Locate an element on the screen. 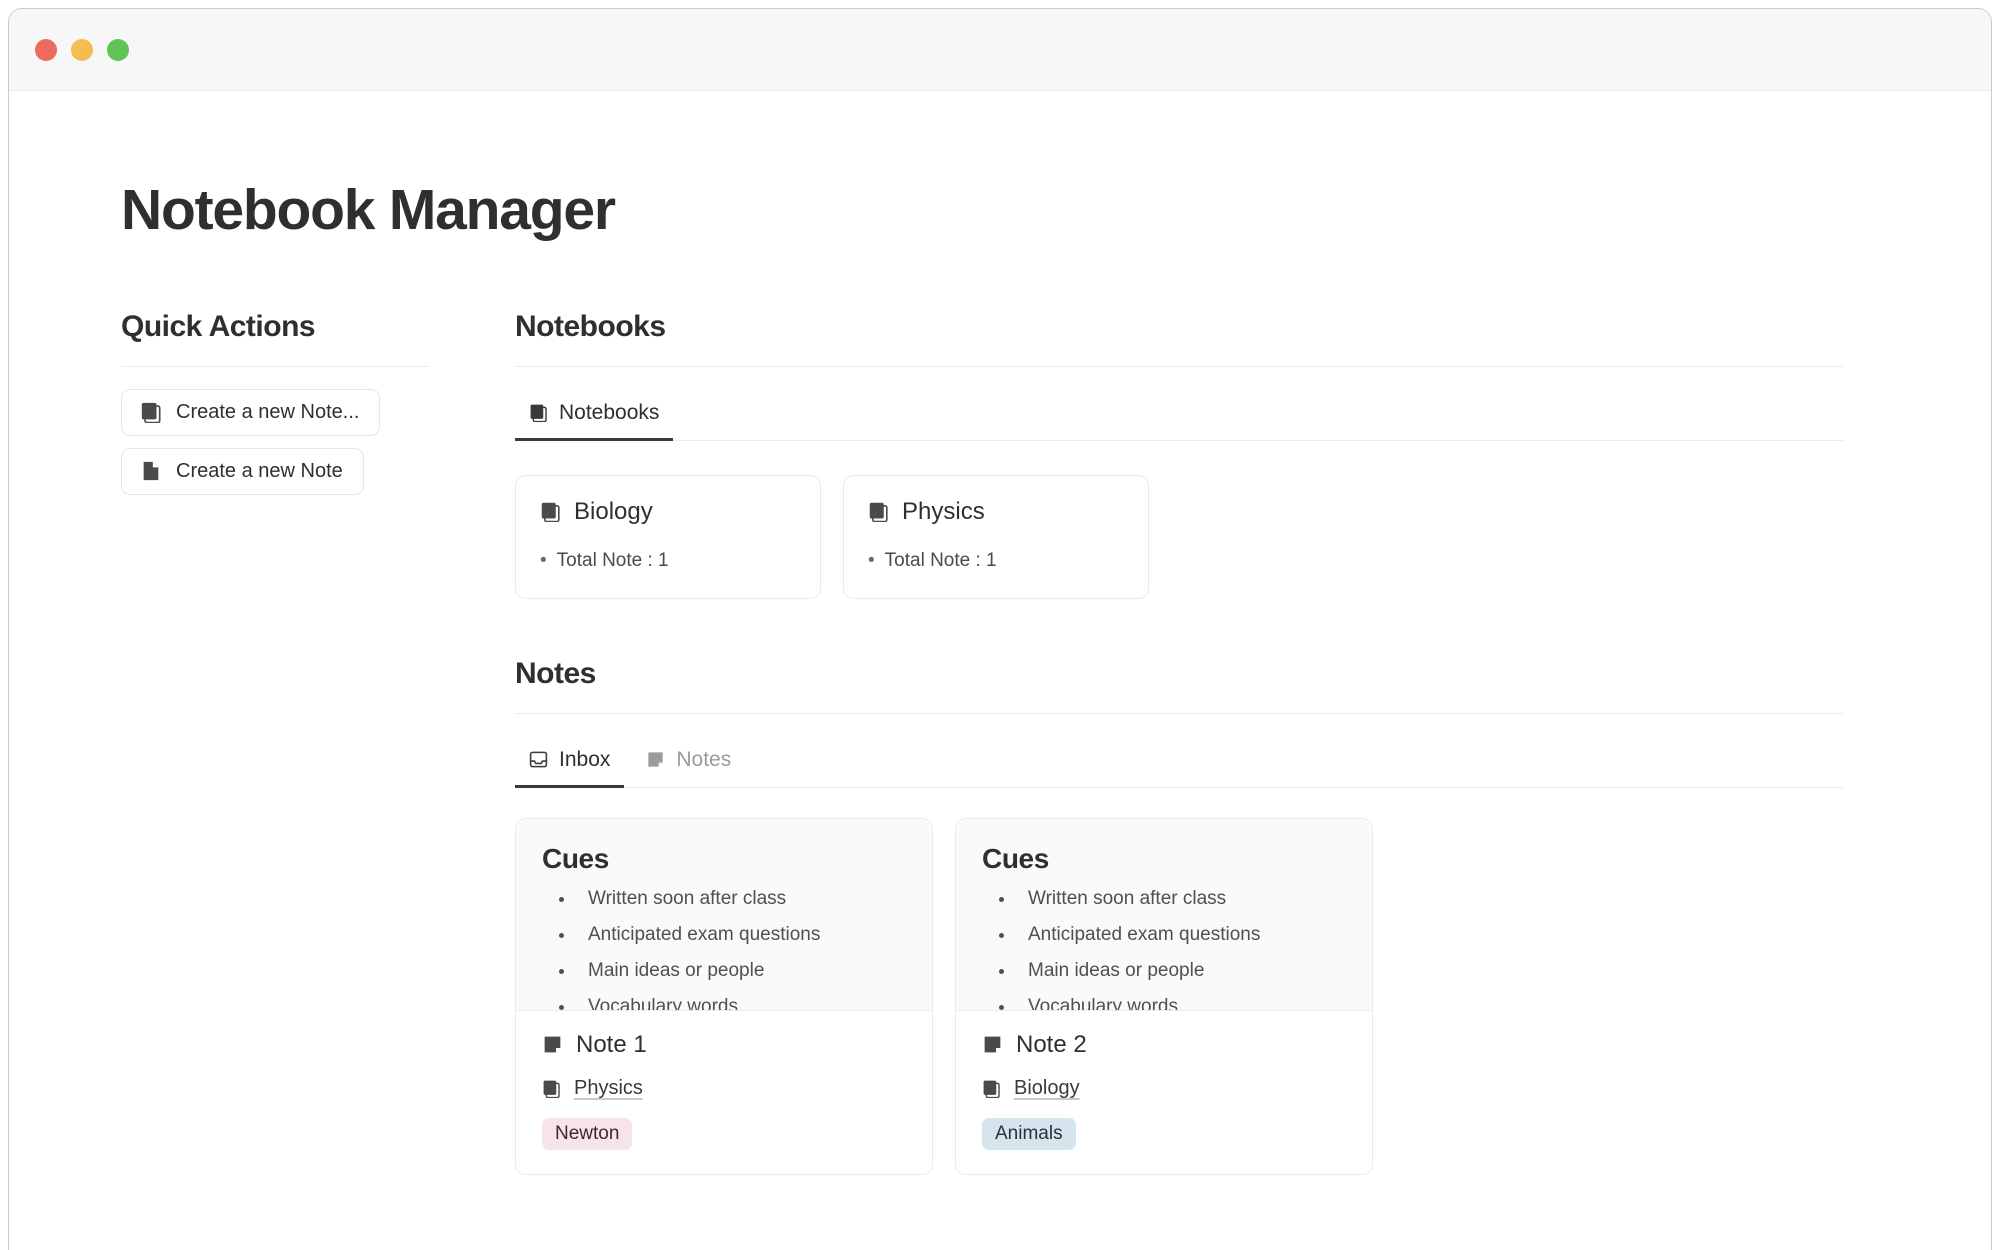 This screenshot has height=1250, width=2000. quick-actions-heading: Quick Actions is located at coordinates (218, 326).